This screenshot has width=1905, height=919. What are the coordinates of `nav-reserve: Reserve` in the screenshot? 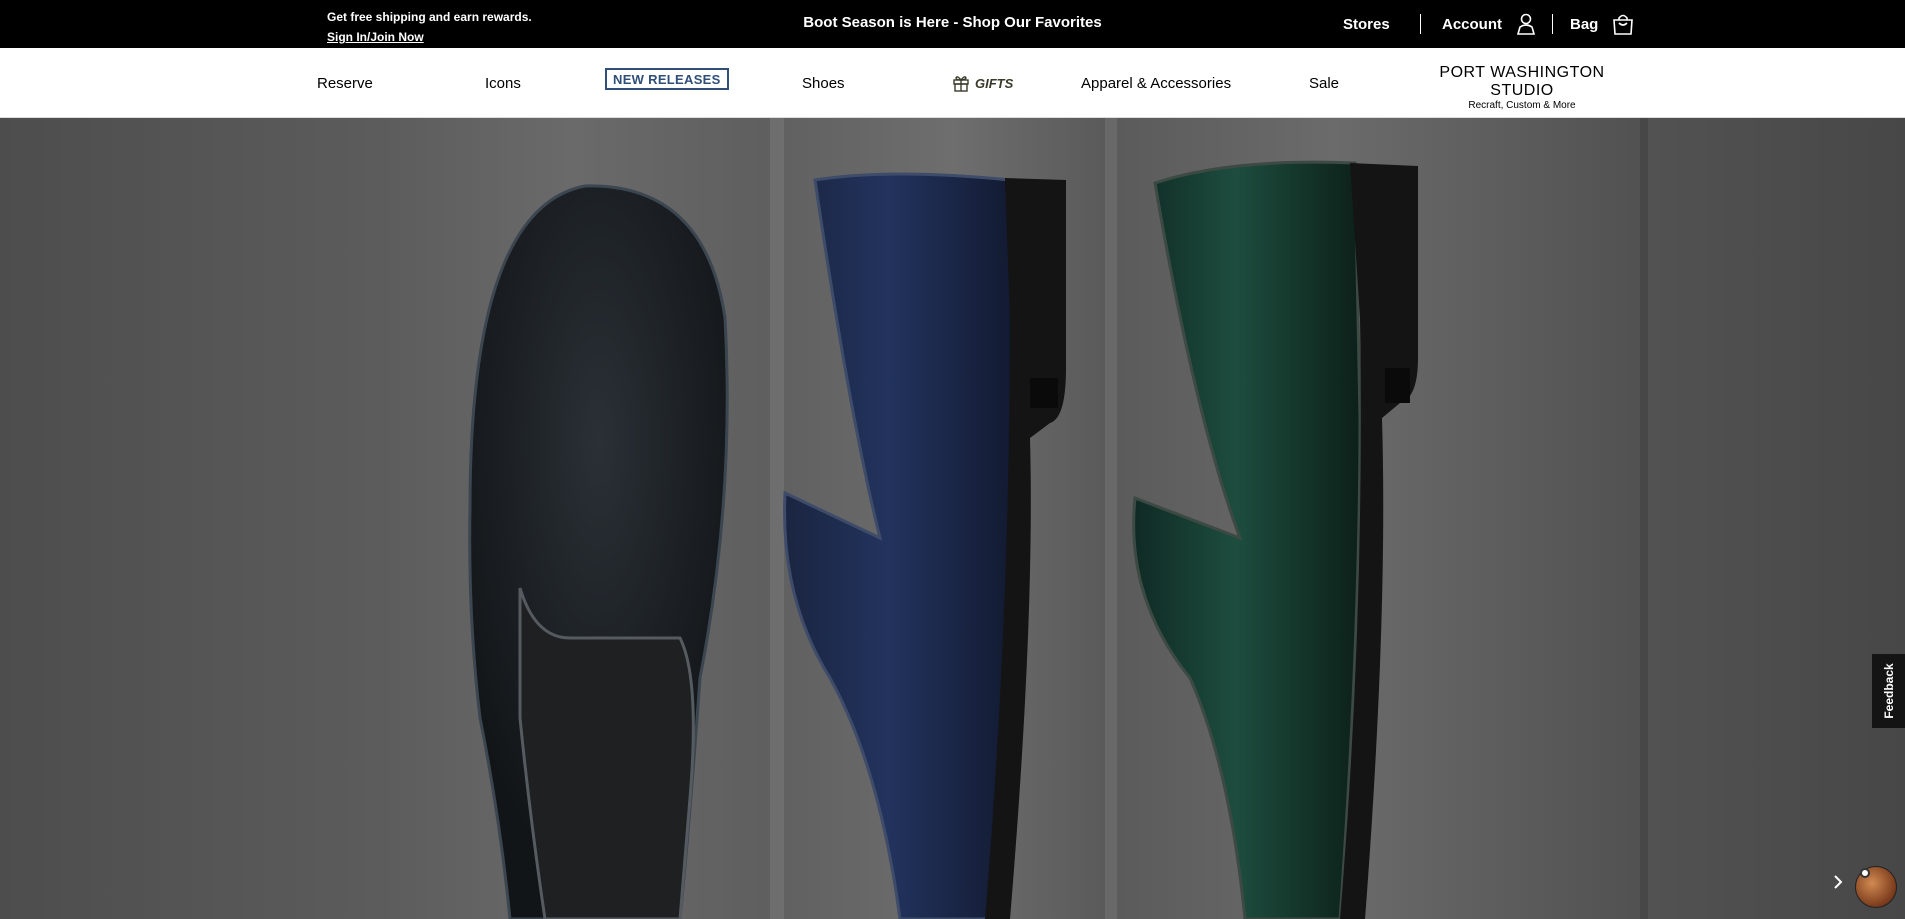 It's located at (345, 83).